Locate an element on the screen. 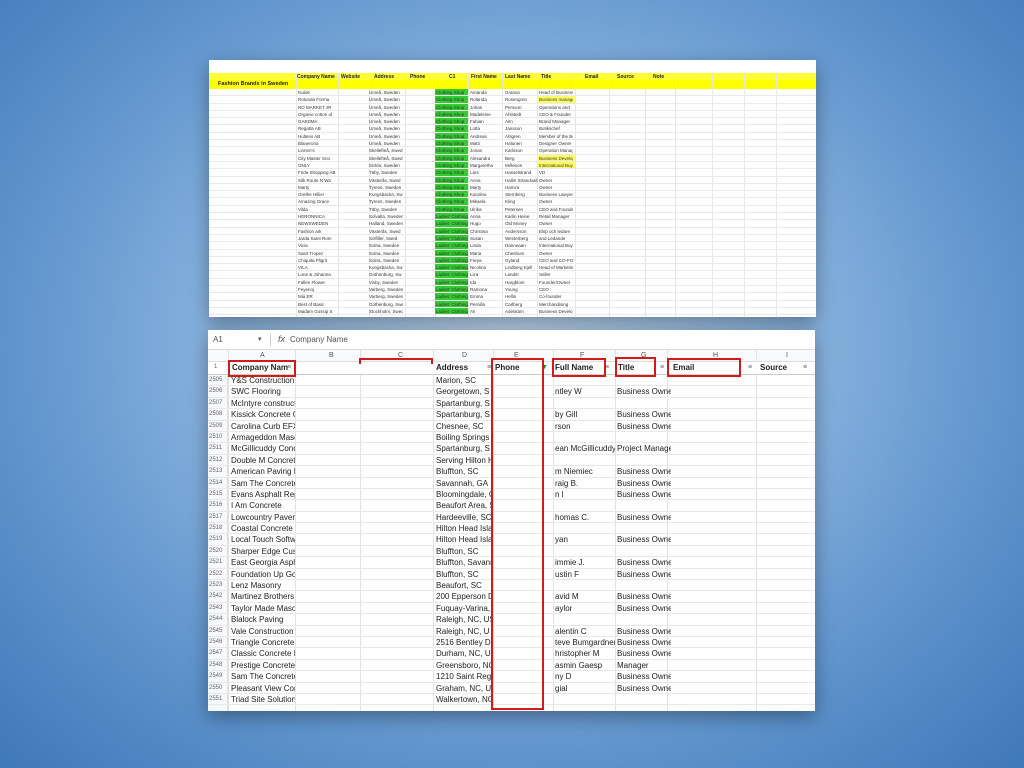 This screenshot has width=1024, height=768. cell-full-name: by Gill is located at coordinates (566, 414).